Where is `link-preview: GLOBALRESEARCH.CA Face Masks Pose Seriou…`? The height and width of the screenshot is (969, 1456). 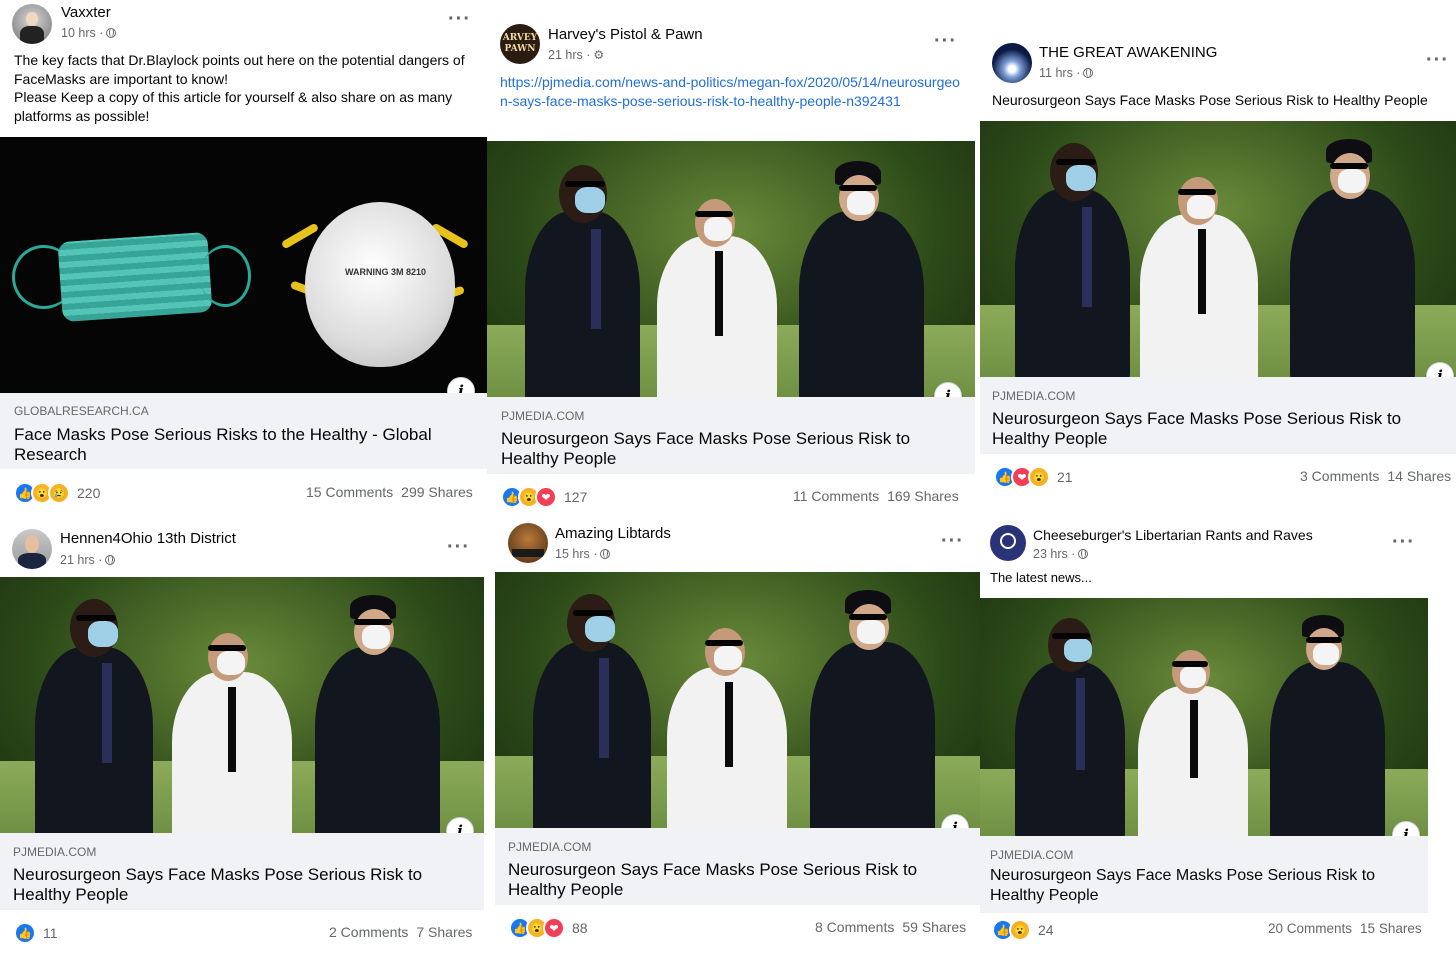
link-preview: GLOBALRESEARCH.CA Face Masks Pose Seriou… is located at coordinates (243, 431).